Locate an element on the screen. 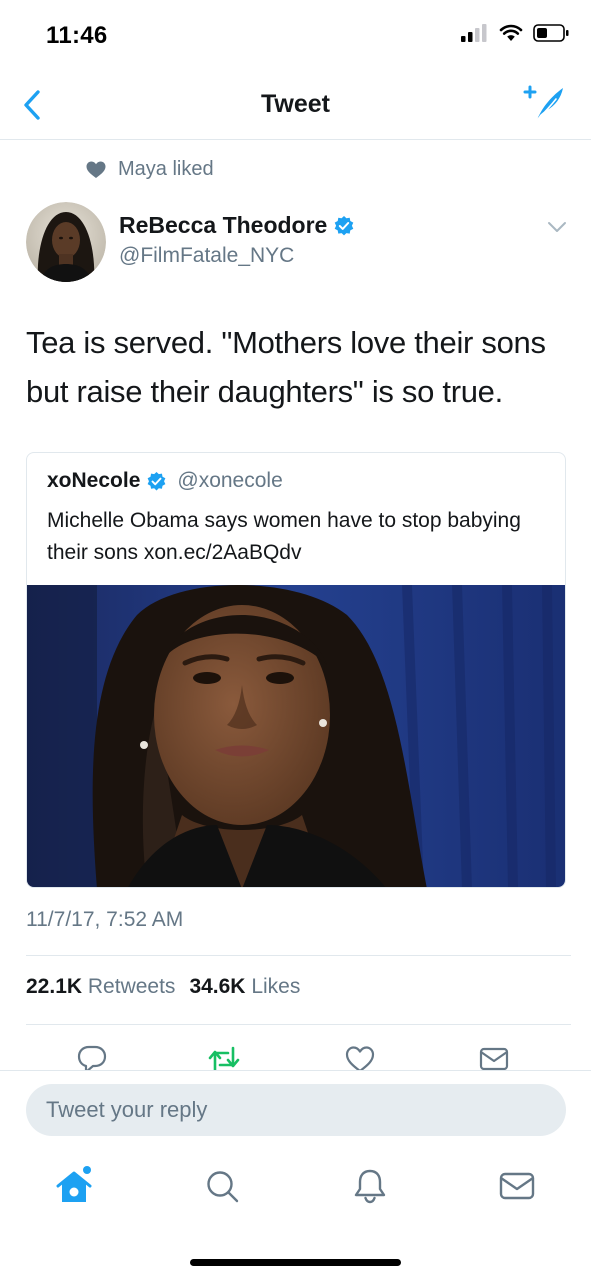  battery-icon is located at coordinates (551, 33).